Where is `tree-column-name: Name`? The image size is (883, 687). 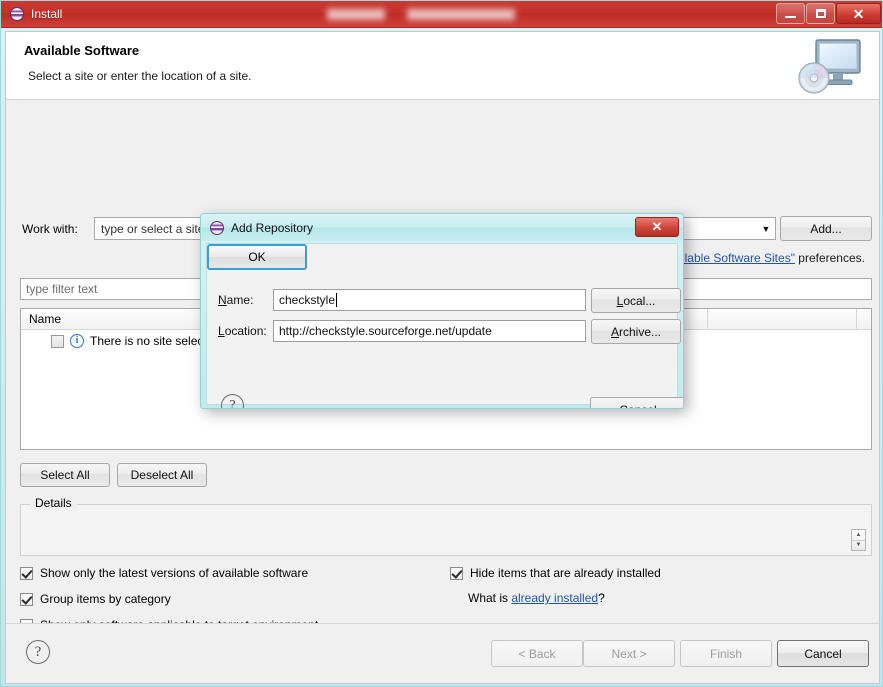 tree-column-name: Name is located at coordinates (41, 319).